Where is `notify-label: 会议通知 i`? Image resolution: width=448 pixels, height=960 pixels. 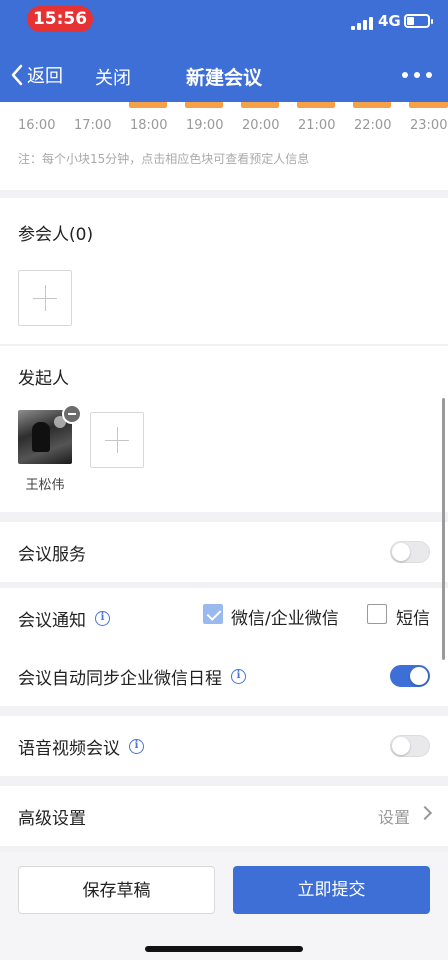 notify-label: 会议通知 i is located at coordinates (64, 618).